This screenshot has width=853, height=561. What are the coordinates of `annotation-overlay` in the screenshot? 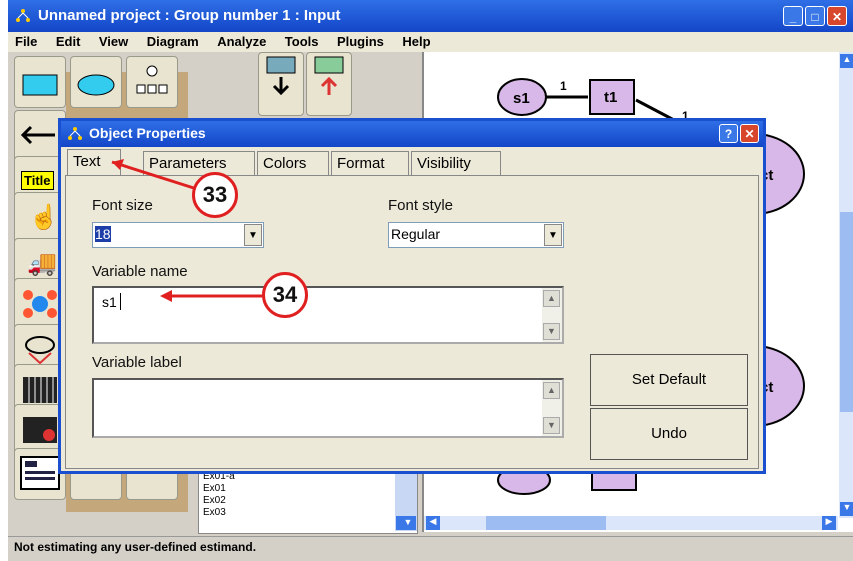 It's located at (186, 230).